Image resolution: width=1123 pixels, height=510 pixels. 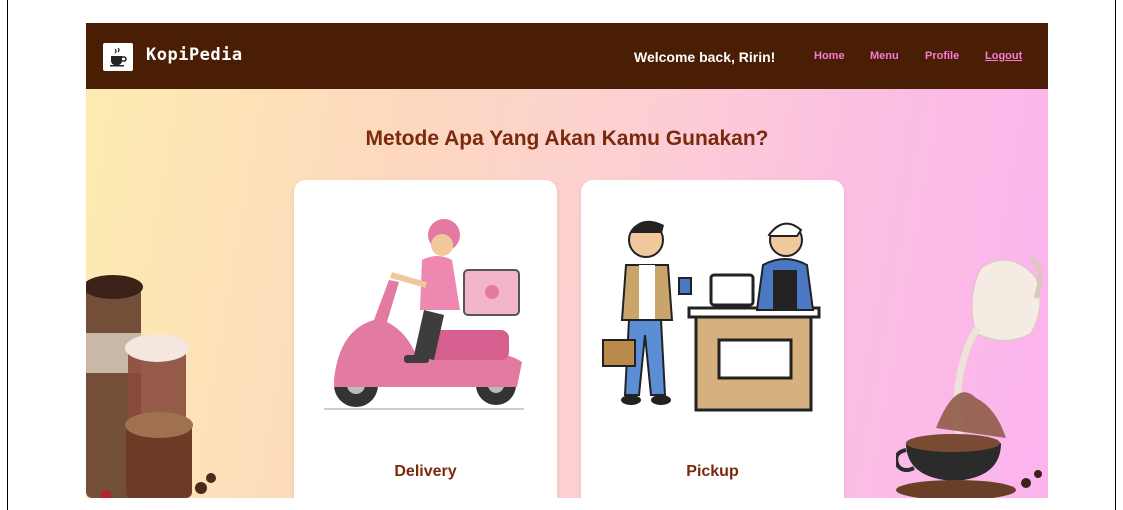 What do you see at coordinates (942, 56) in the screenshot?
I see `nav-link-profile: Profile` at bounding box center [942, 56].